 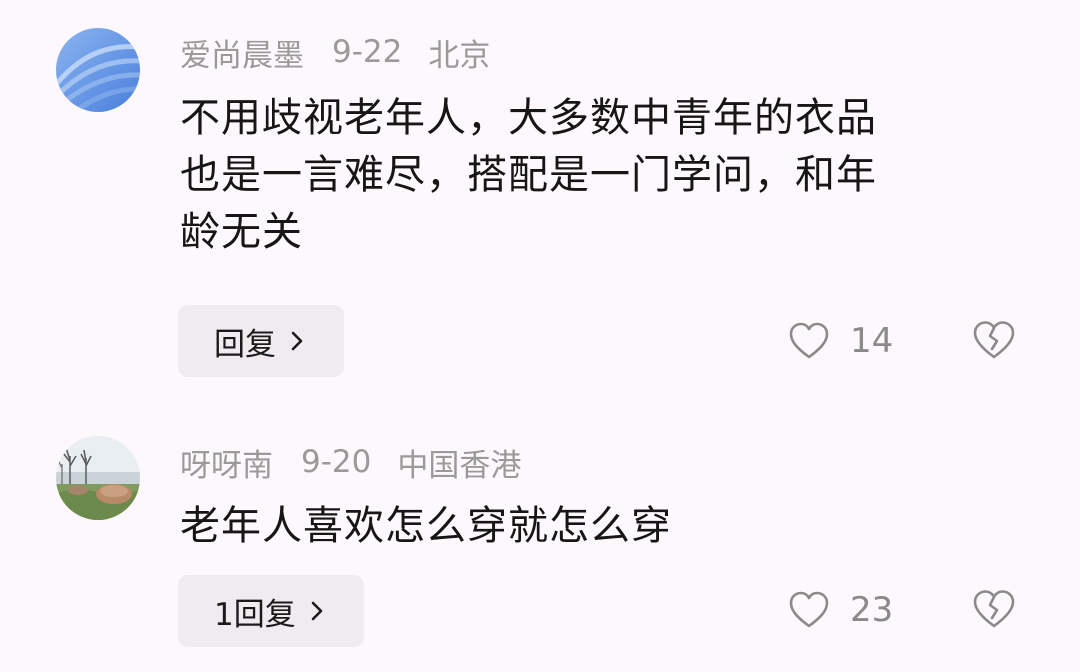 I want to click on reply-button-label: 1回复, so click(x=255, y=614).